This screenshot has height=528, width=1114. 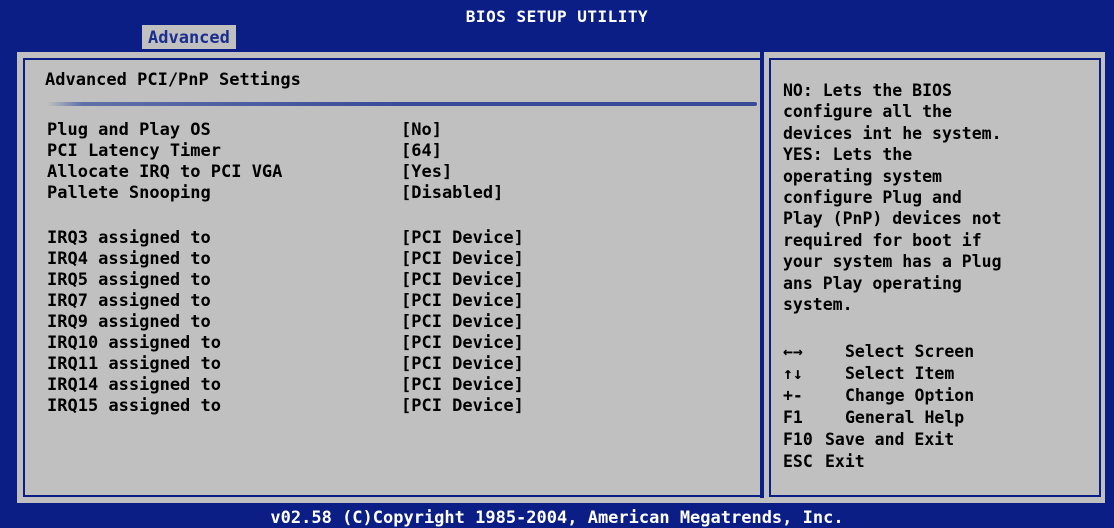 What do you see at coordinates (421, 130) in the screenshot?
I see `setting-value: [No]` at bounding box center [421, 130].